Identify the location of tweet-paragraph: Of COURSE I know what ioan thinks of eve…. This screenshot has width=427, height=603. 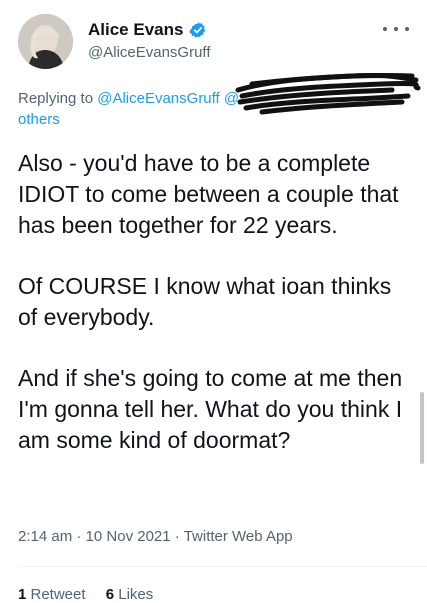
(205, 301).